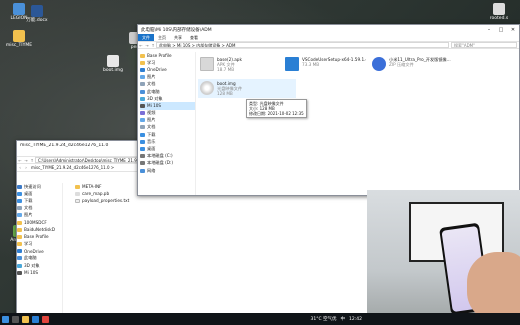  I want to click on back-sidebar-item: 学习, so click(39, 244).